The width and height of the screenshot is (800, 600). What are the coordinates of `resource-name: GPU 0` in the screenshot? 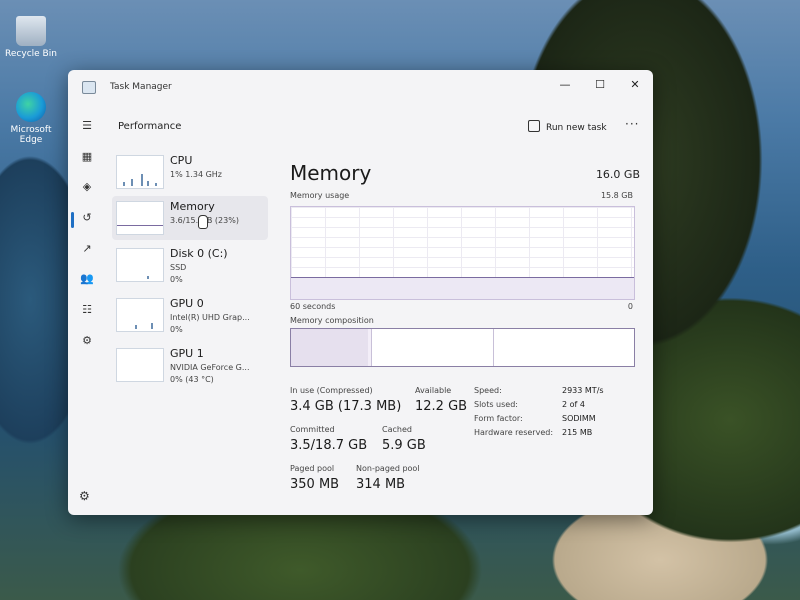 It's located at (187, 303).